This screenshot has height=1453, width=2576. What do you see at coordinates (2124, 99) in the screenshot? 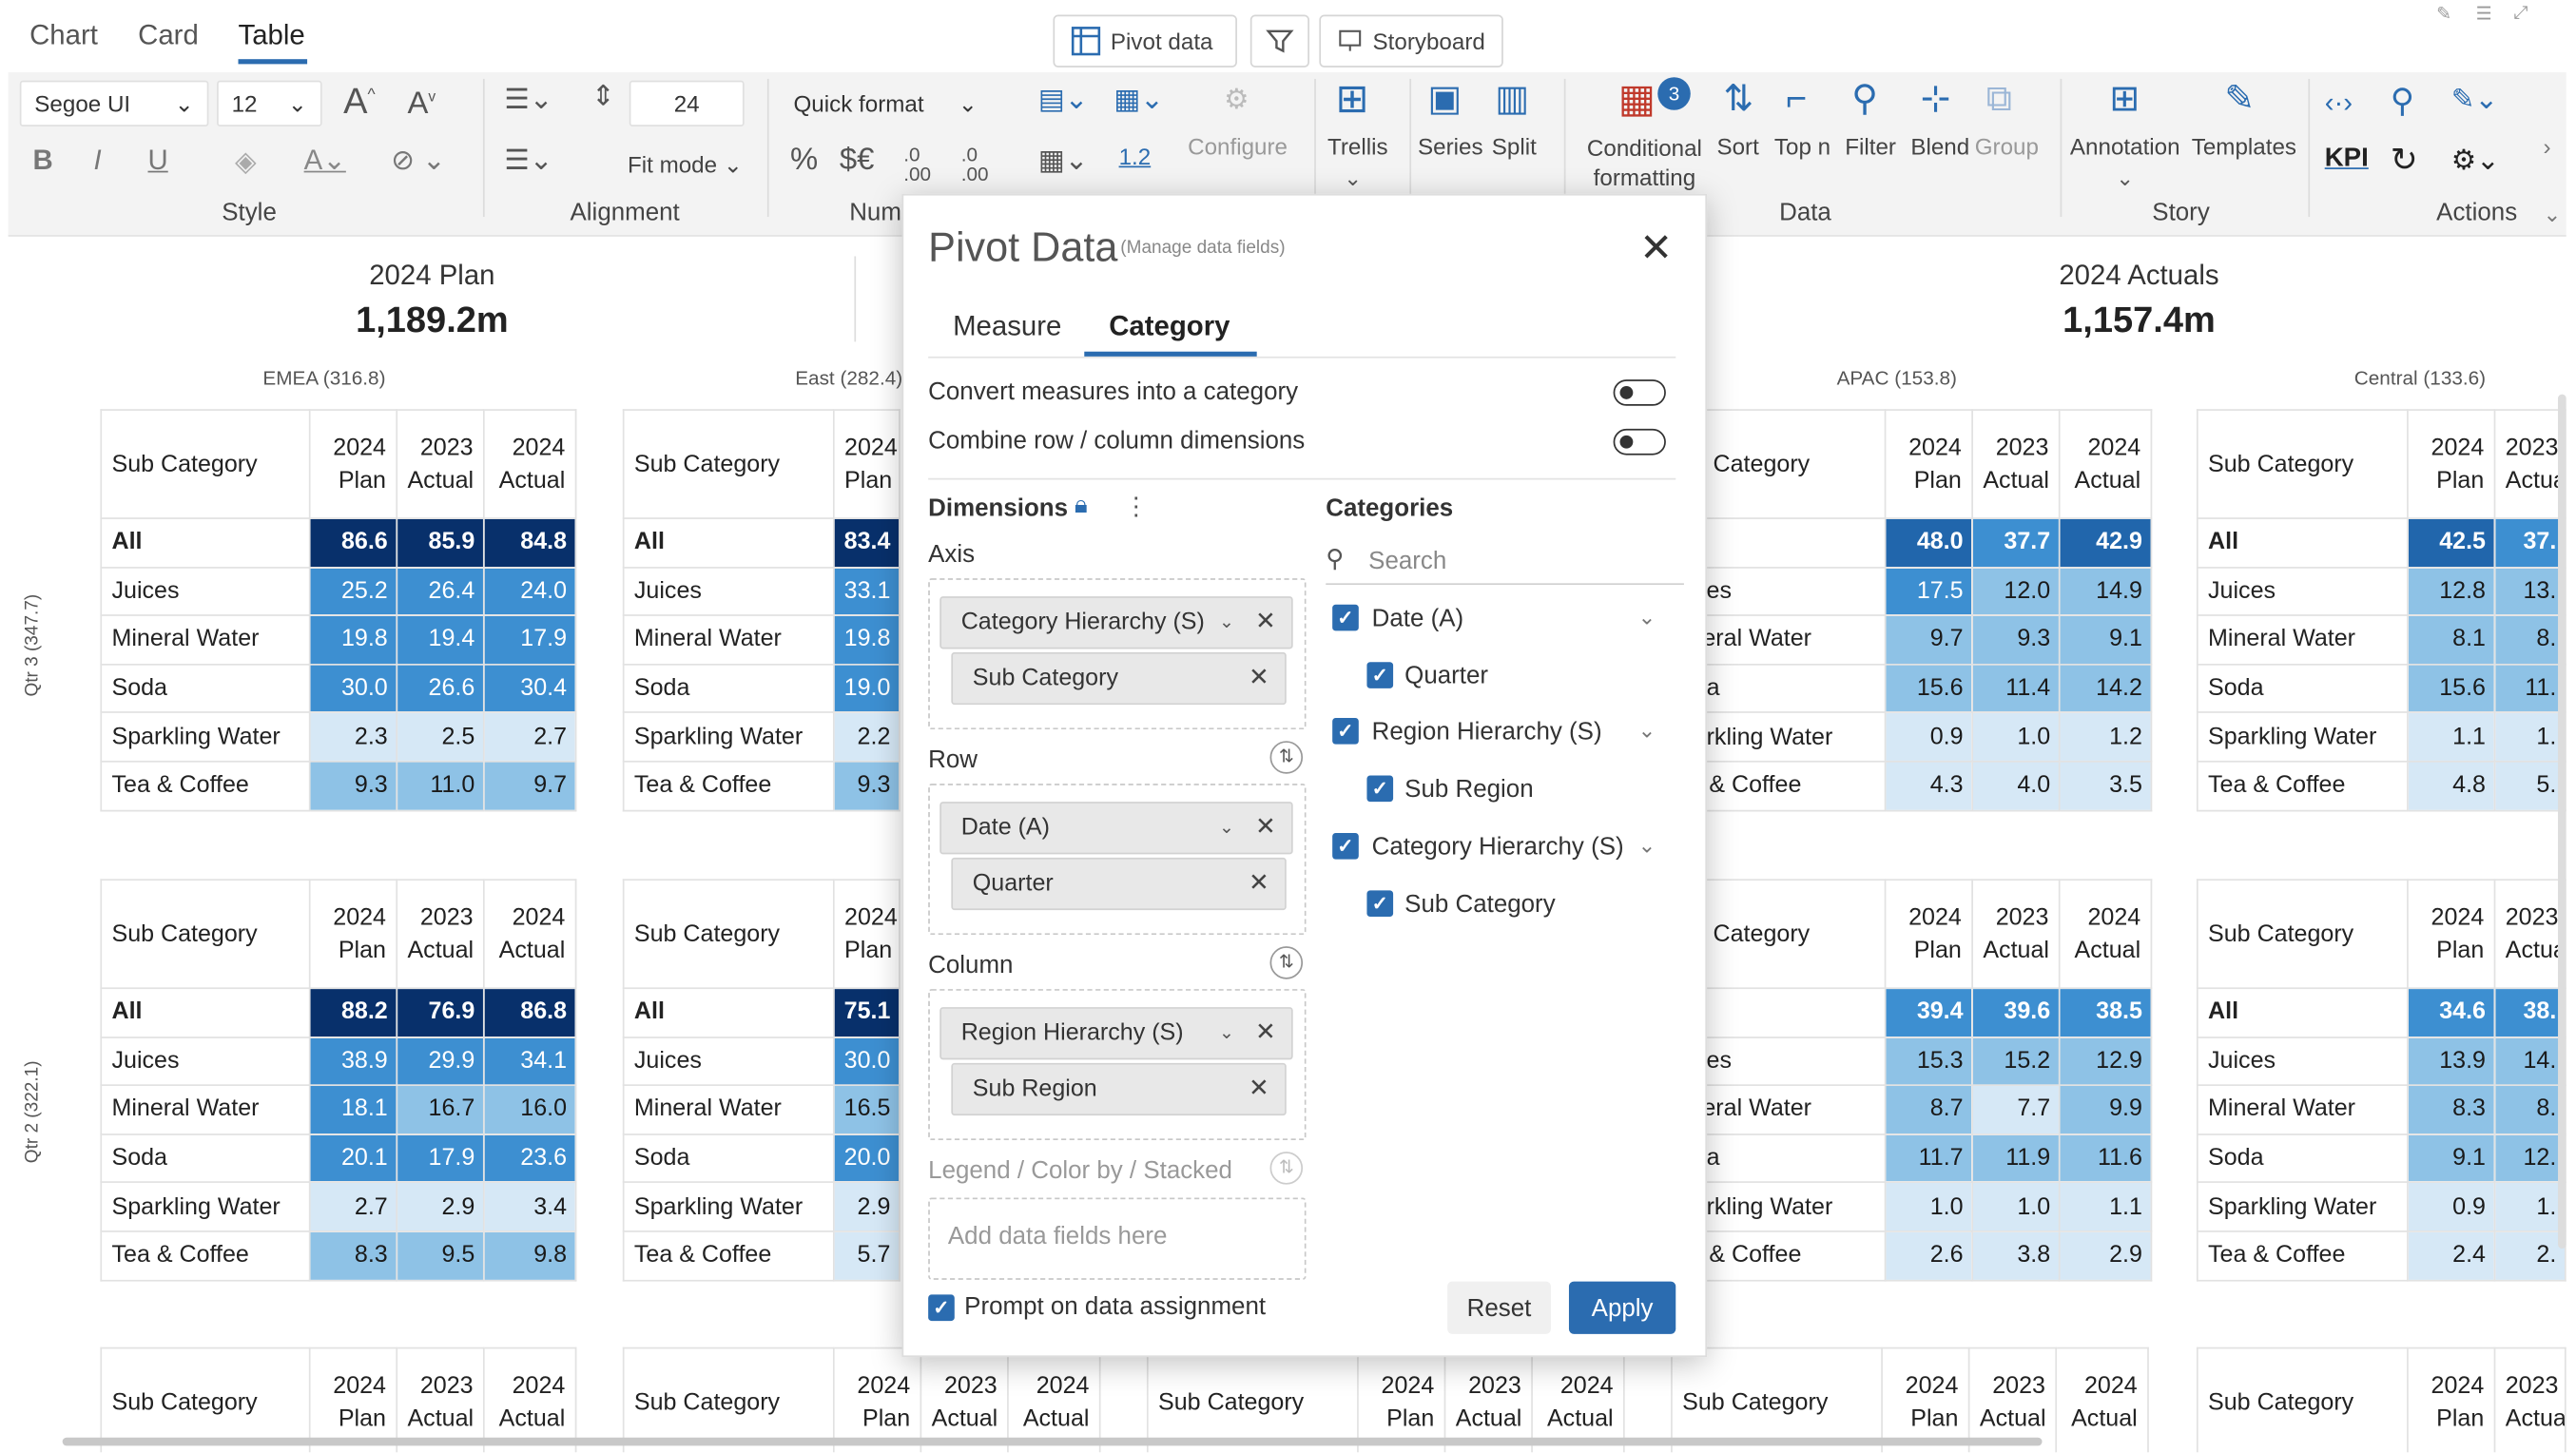
I see `annotation-icon: ⊞` at bounding box center [2124, 99].